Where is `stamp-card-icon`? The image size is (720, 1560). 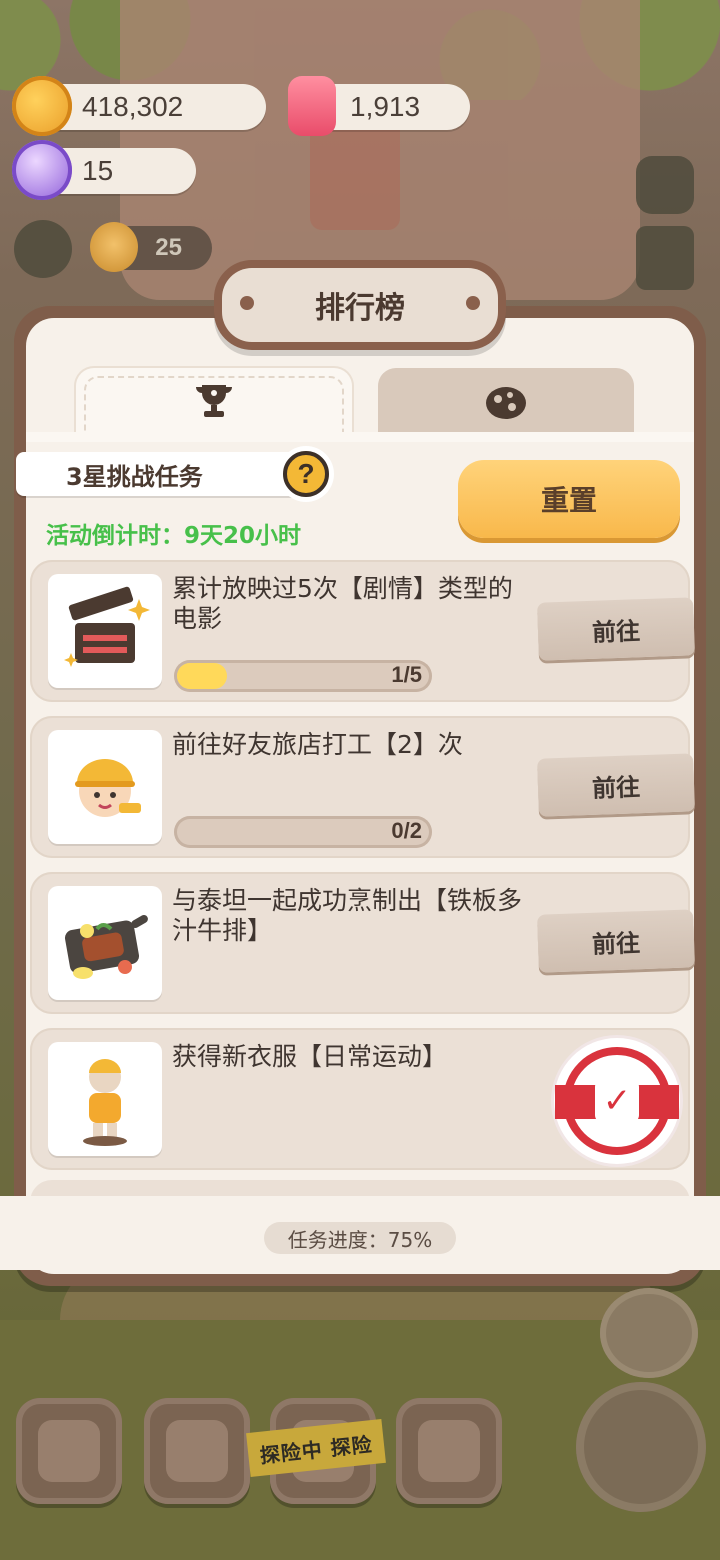
stamp-card-icon is located at coordinates (665, 258).